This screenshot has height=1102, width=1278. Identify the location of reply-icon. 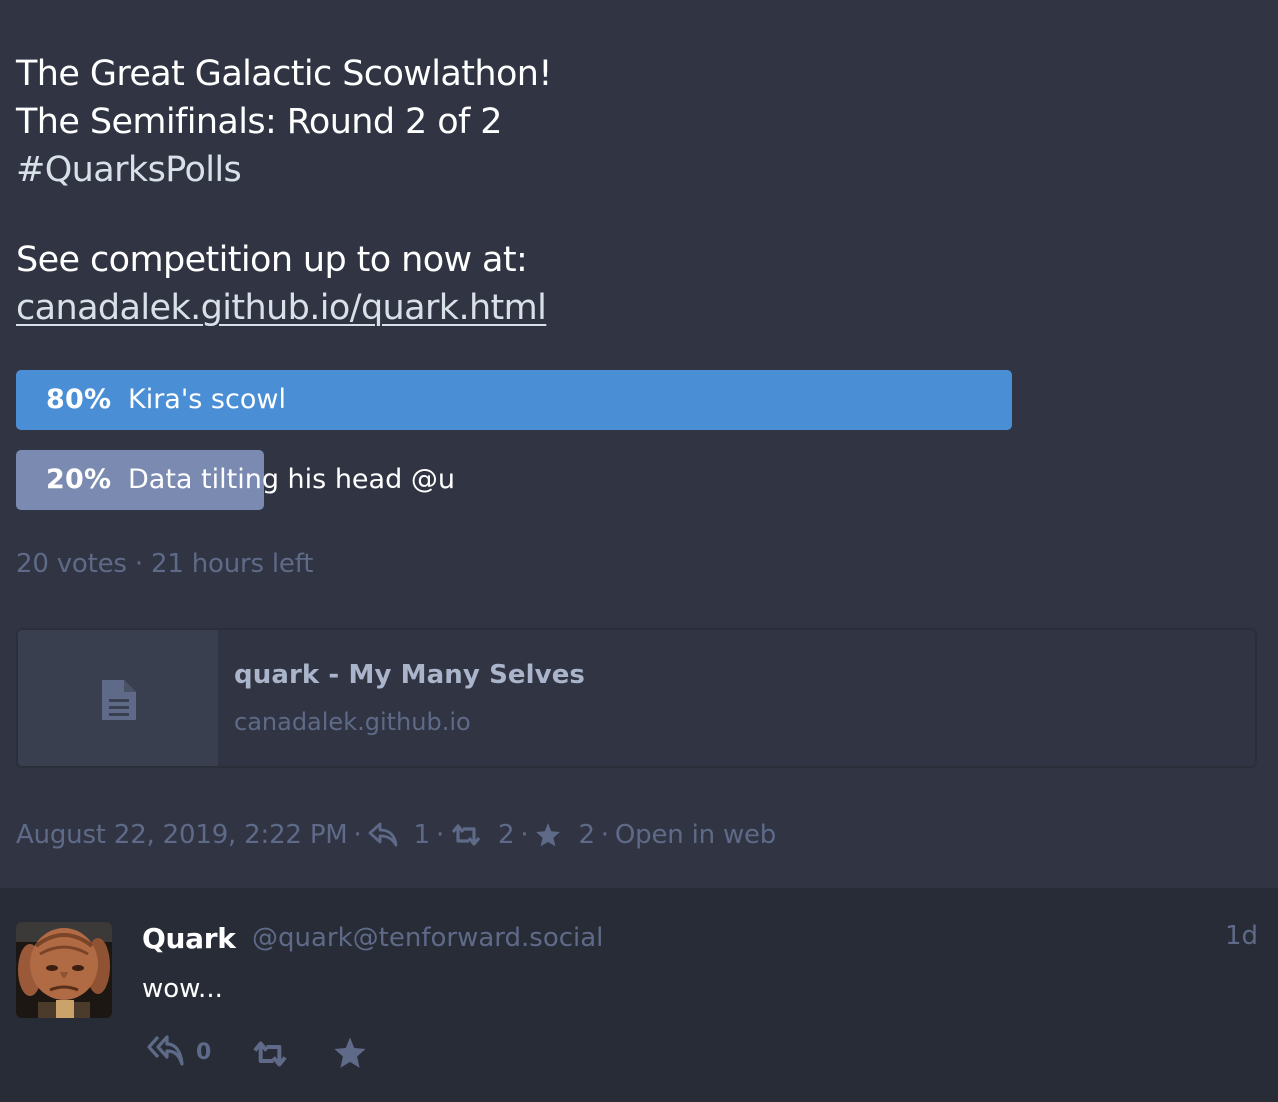
(383, 834).